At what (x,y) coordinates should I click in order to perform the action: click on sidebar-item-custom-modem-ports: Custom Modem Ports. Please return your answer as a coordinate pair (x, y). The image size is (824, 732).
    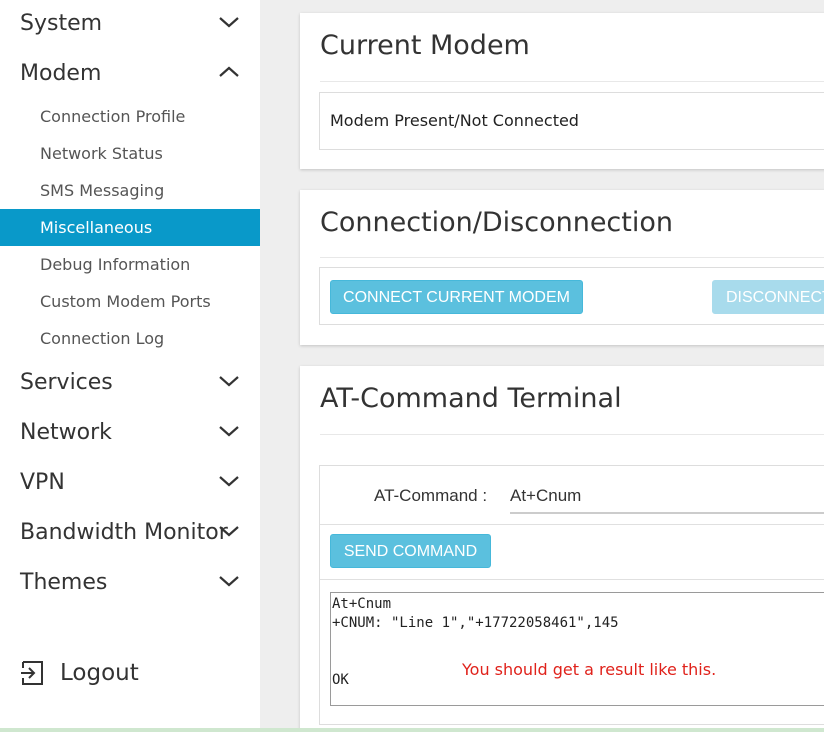
    Looking at the image, I should click on (130, 301).